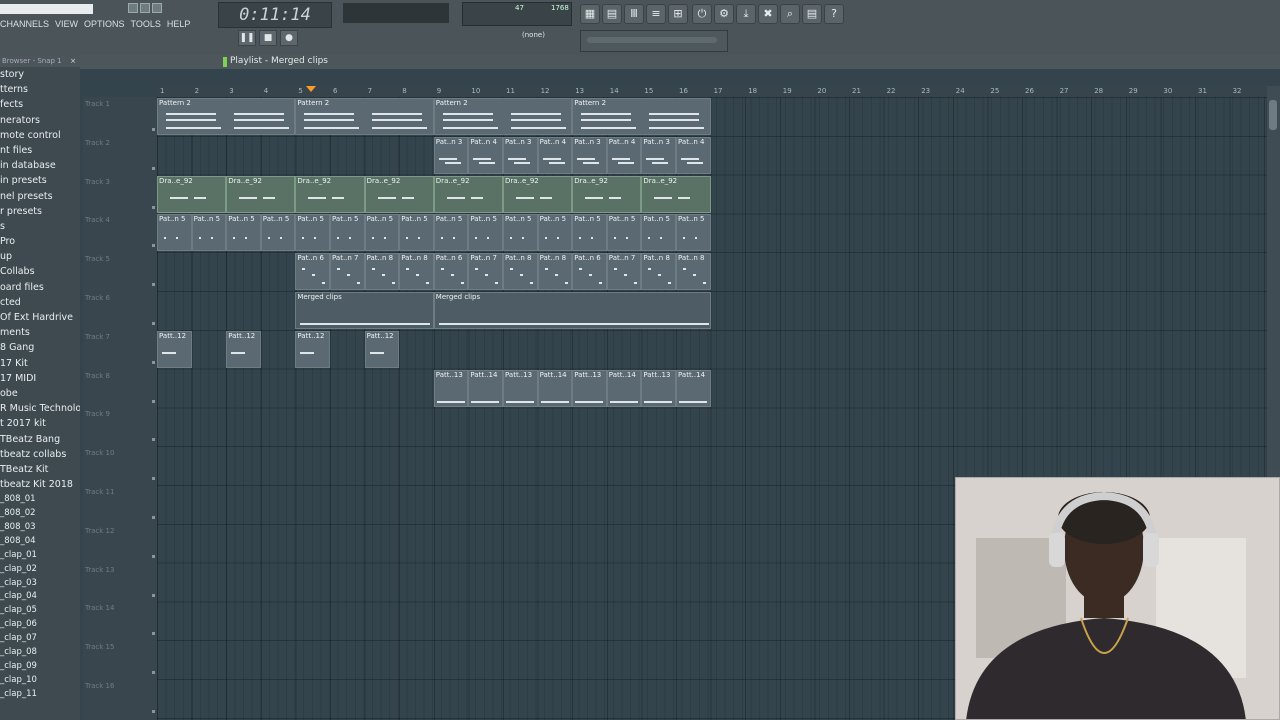 This screenshot has height=720, width=1280. I want to click on search-icon: ⌕, so click(790, 14).